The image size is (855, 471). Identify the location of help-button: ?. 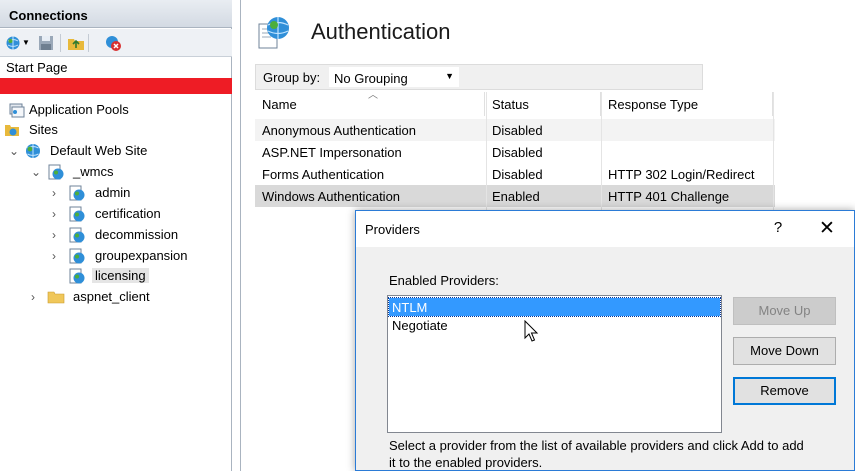
(778, 229).